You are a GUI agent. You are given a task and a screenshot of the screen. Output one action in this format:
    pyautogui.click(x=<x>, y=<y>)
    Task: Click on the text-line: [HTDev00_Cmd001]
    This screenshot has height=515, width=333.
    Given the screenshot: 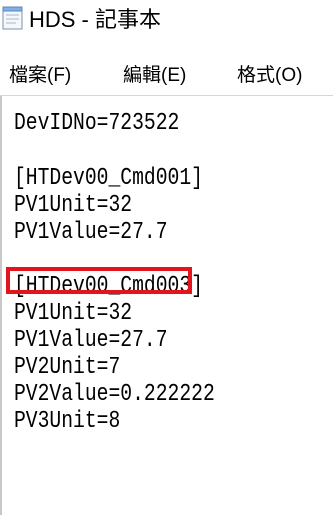 What is the action you would take?
    pyautogui.click(x=108, y=178)
    